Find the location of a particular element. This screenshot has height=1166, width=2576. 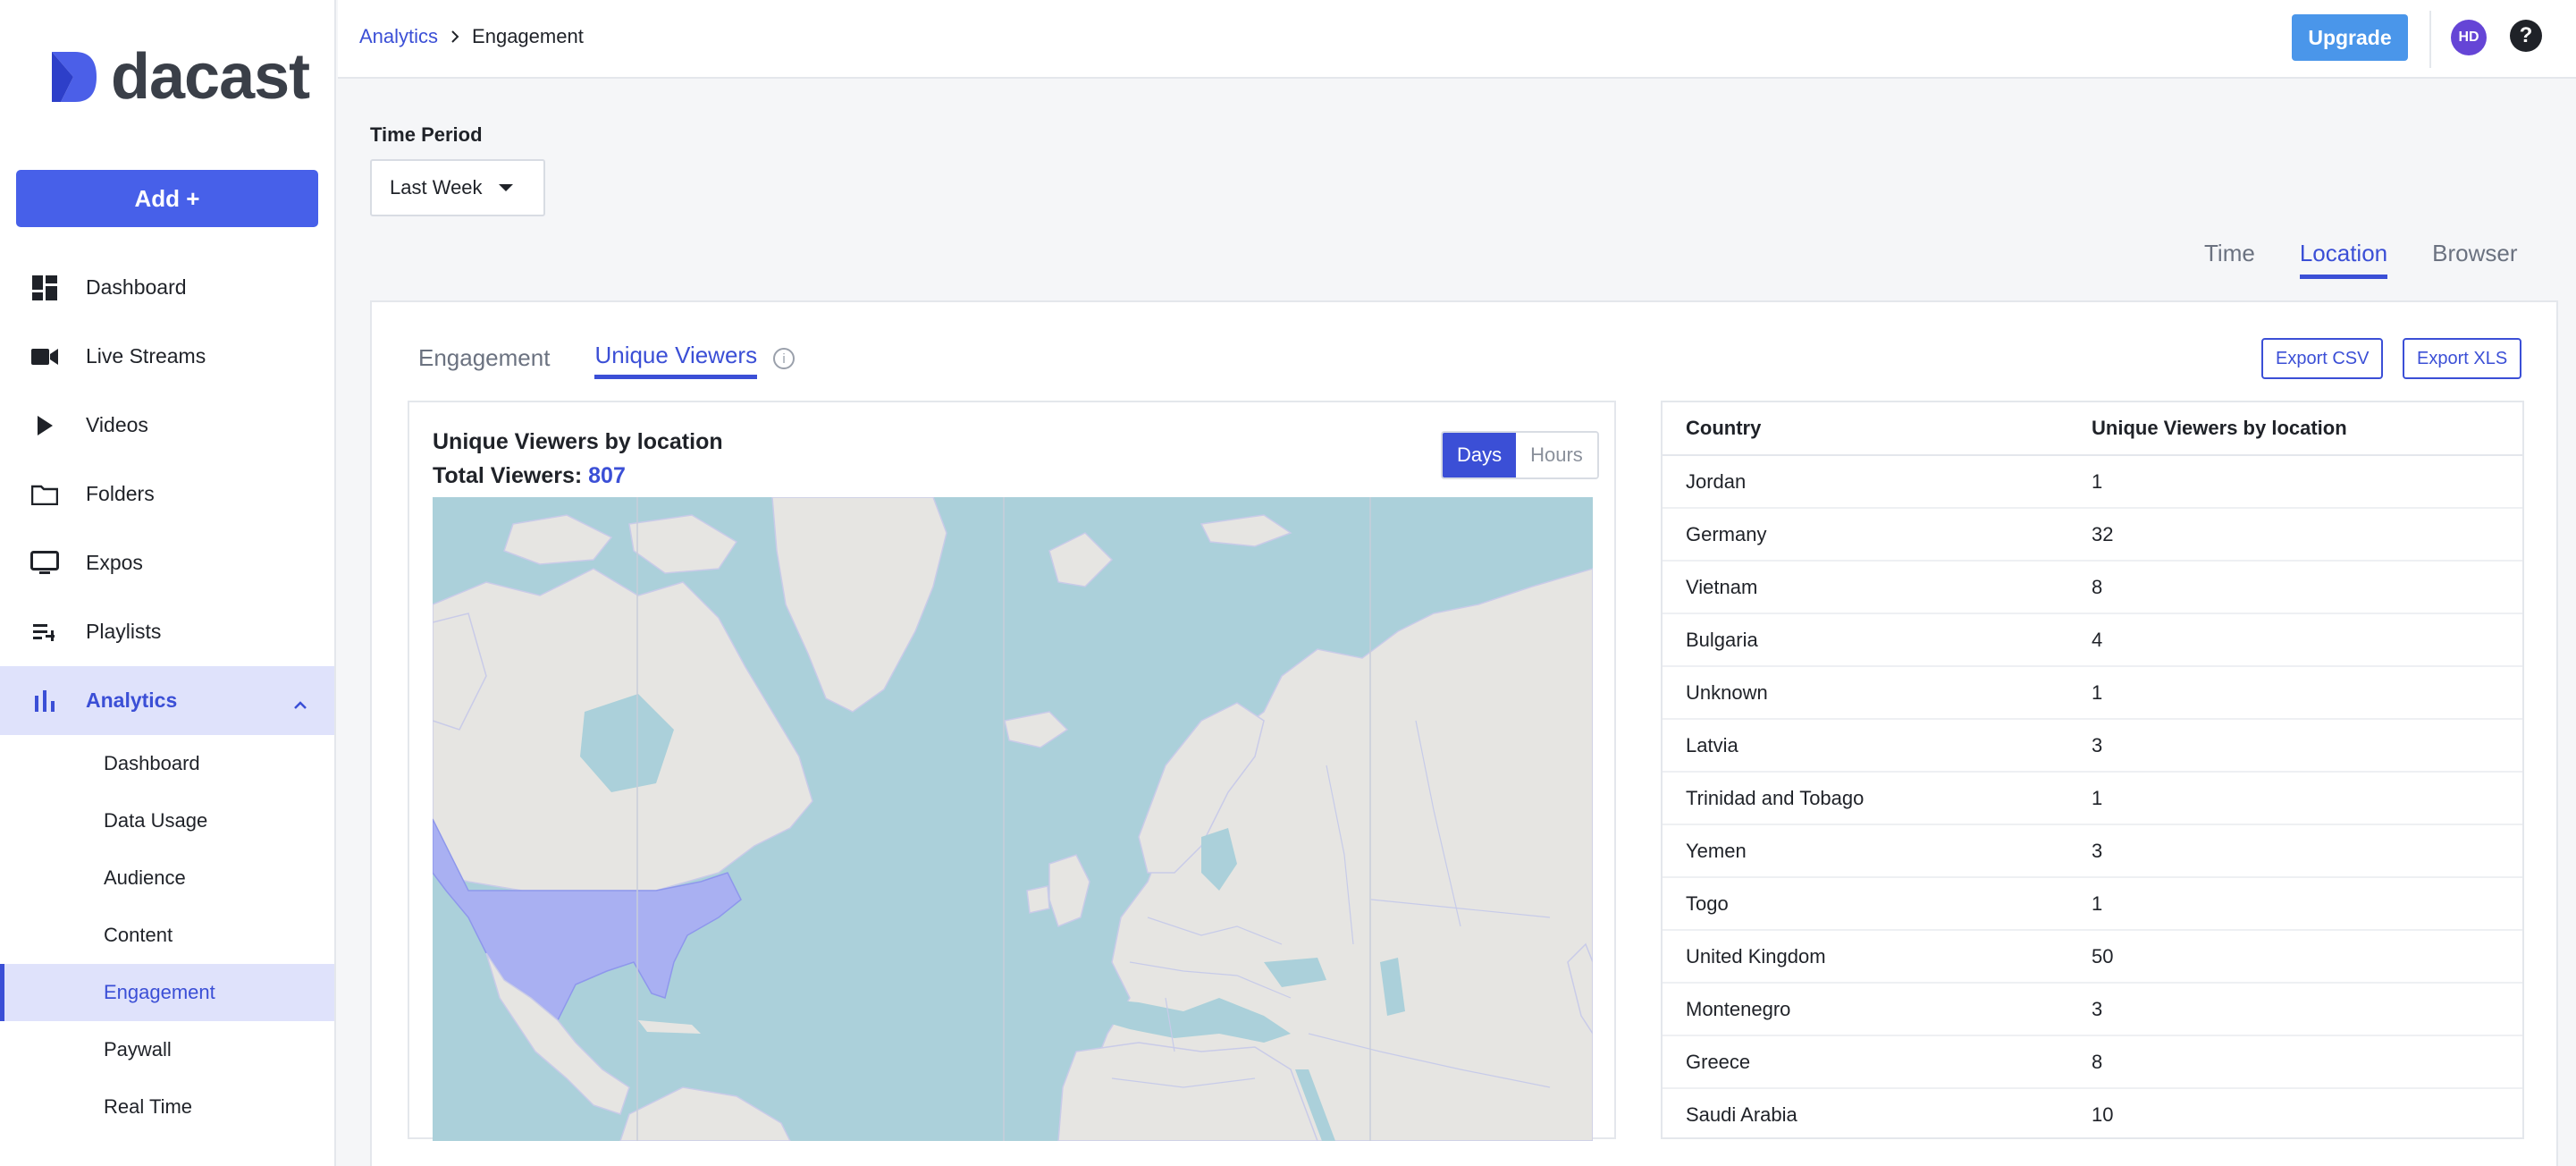

country-cell: Yemen is located at coordinates (1717, 850).